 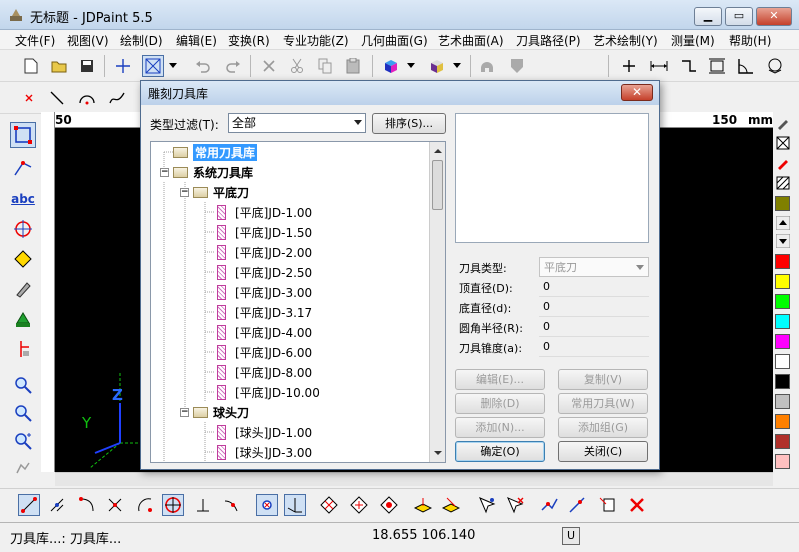 What do you see at coordinates (264, 312) in the screenshot?
I see `tree-item-tool: [平底]JD-3.17` at bounding box center [264, 312].